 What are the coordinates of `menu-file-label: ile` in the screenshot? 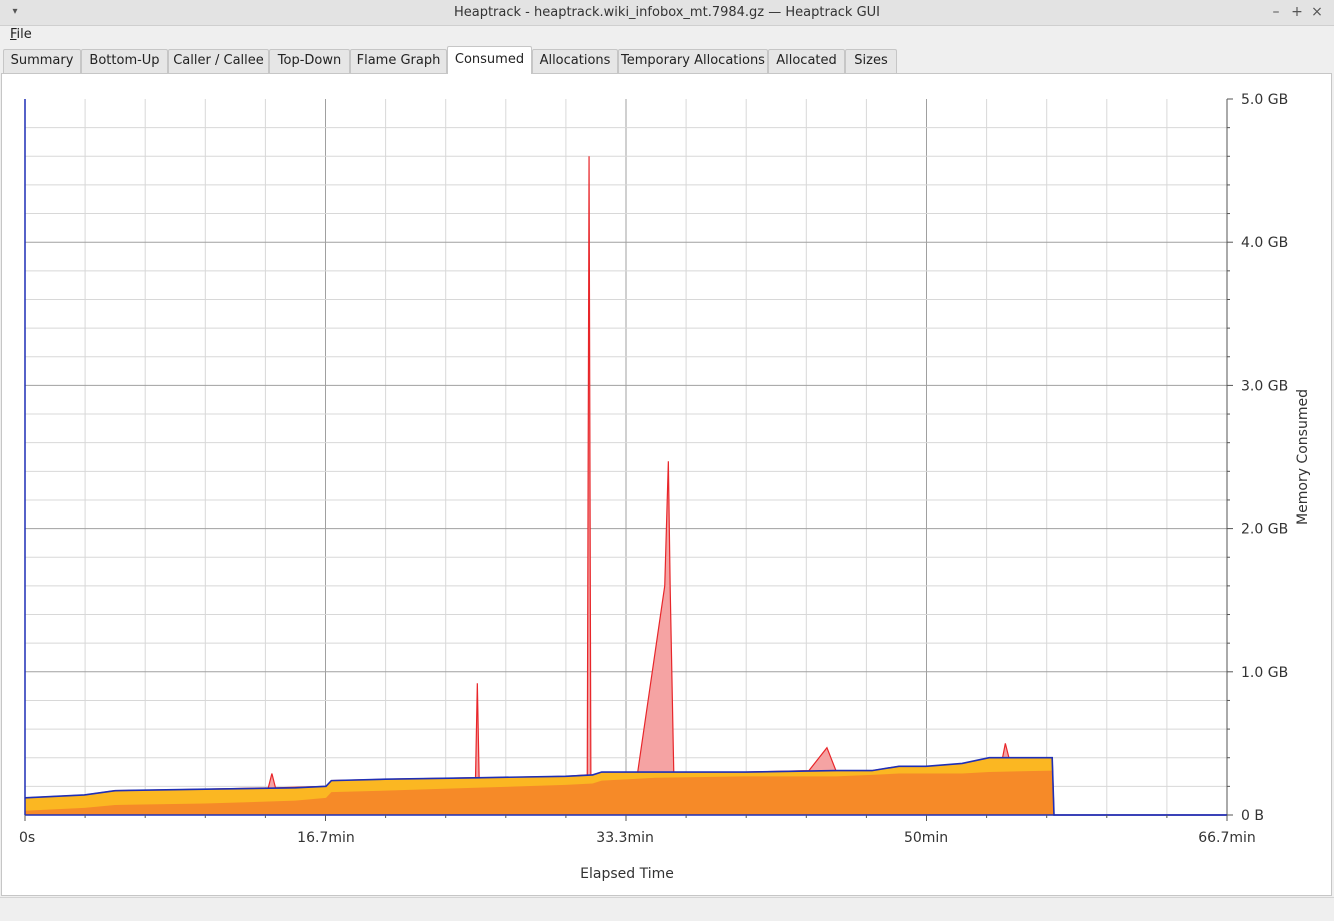 It's located at (24, 34).